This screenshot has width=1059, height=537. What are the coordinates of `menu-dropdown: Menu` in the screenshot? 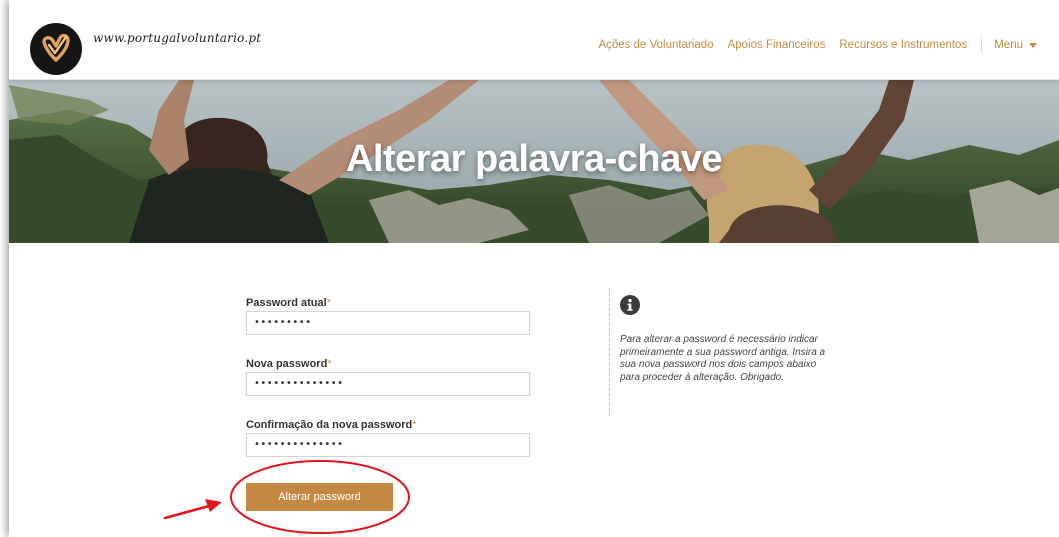 It's located at (1015, 45).